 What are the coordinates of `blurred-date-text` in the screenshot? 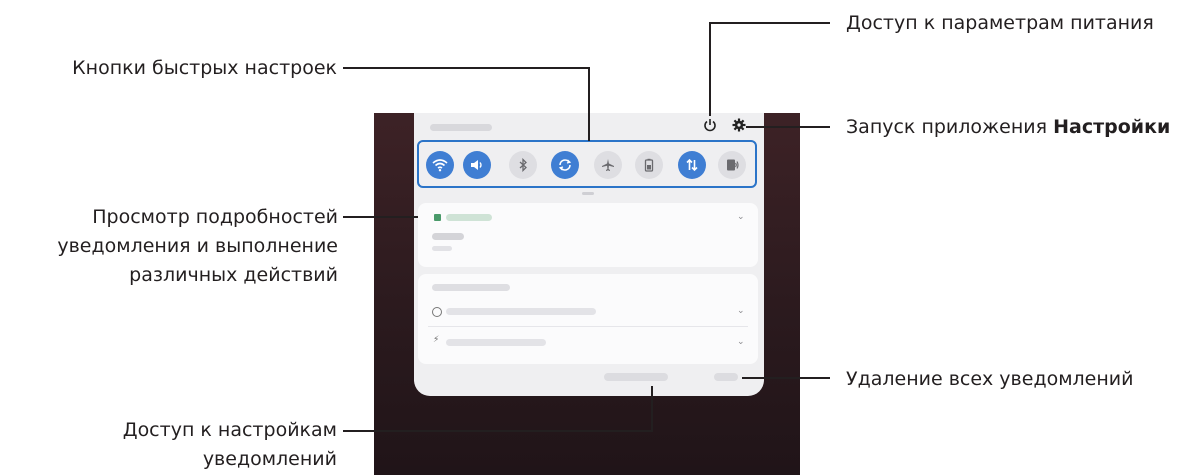 It's located at (461, 127).